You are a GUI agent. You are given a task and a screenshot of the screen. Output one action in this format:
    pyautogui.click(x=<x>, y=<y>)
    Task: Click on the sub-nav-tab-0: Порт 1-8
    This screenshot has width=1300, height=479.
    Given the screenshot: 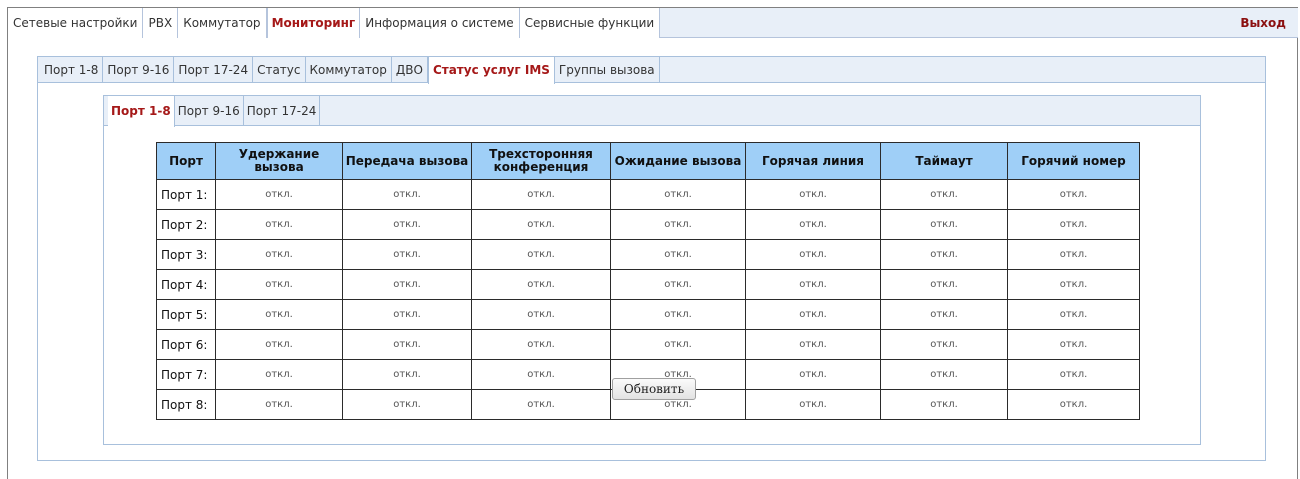 What is the action you would take?
    pyautogui.click(x=72, y=70)
    